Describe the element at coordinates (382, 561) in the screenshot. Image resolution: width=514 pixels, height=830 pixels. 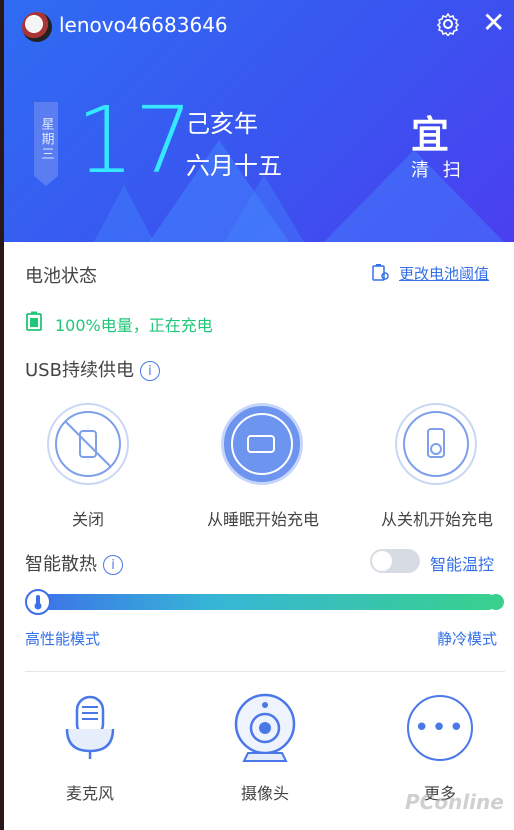
I see `toggle-knob` at that location.